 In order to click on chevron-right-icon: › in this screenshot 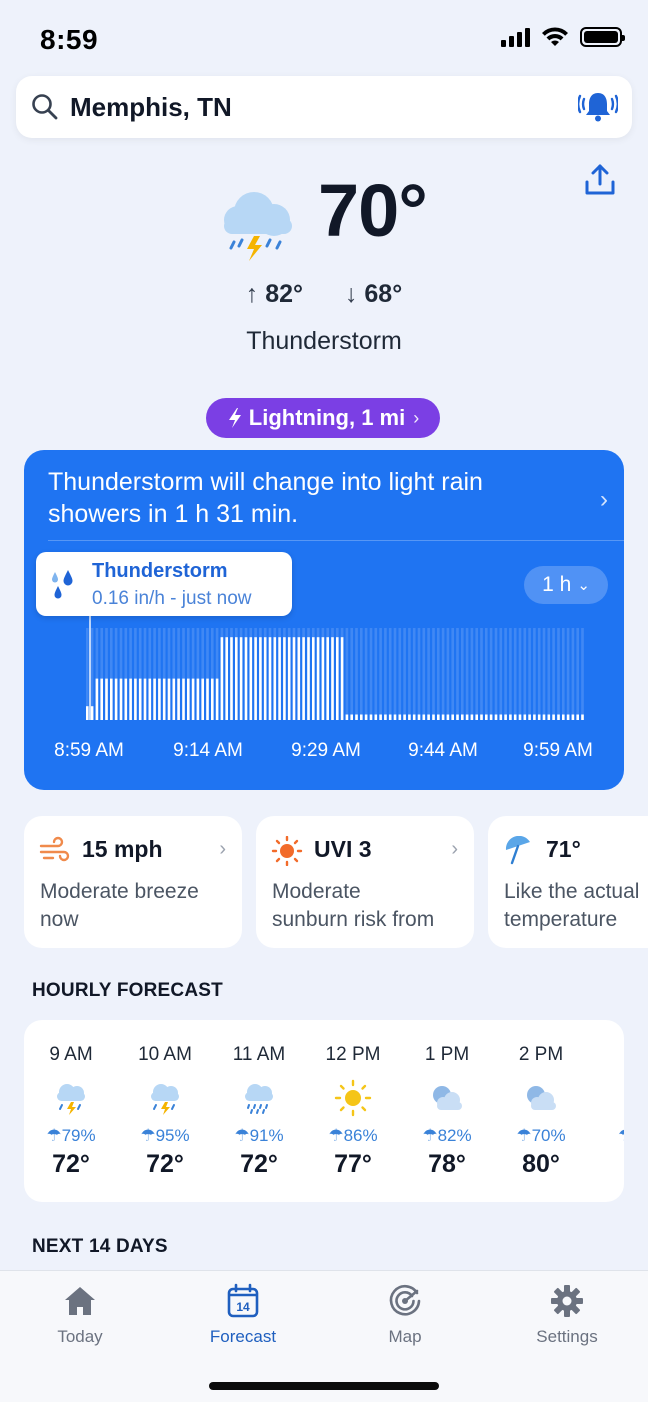, I will do `click(416, 417)`.